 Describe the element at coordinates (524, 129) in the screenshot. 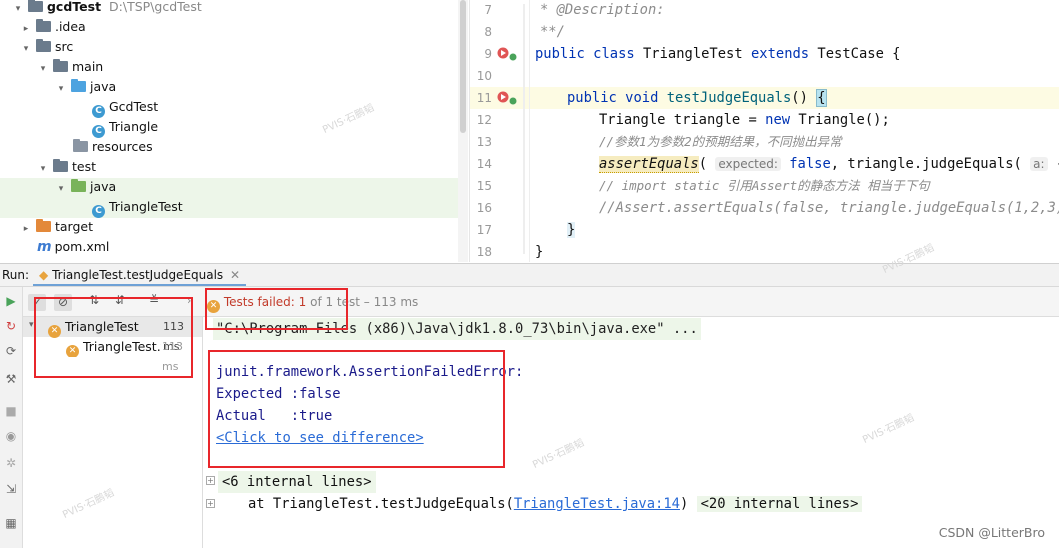

I see `fold-guide` at that location.